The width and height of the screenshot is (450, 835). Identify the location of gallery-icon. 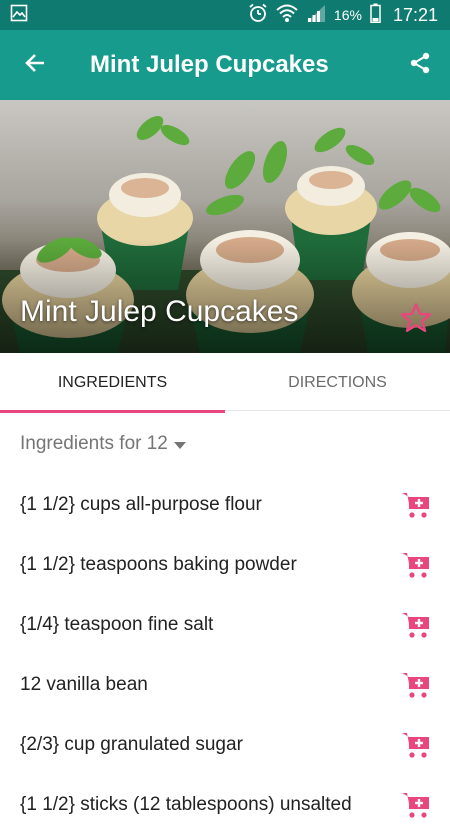
(19, 15).